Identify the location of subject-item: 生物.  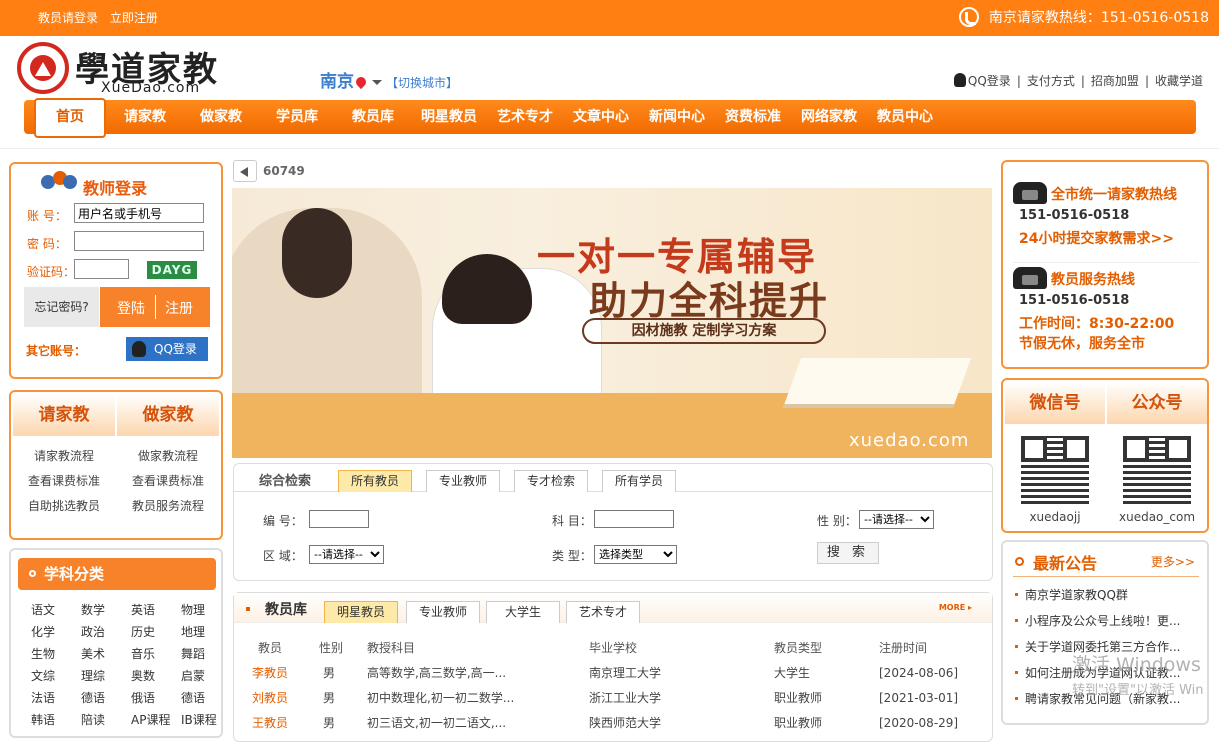
(46, 656).